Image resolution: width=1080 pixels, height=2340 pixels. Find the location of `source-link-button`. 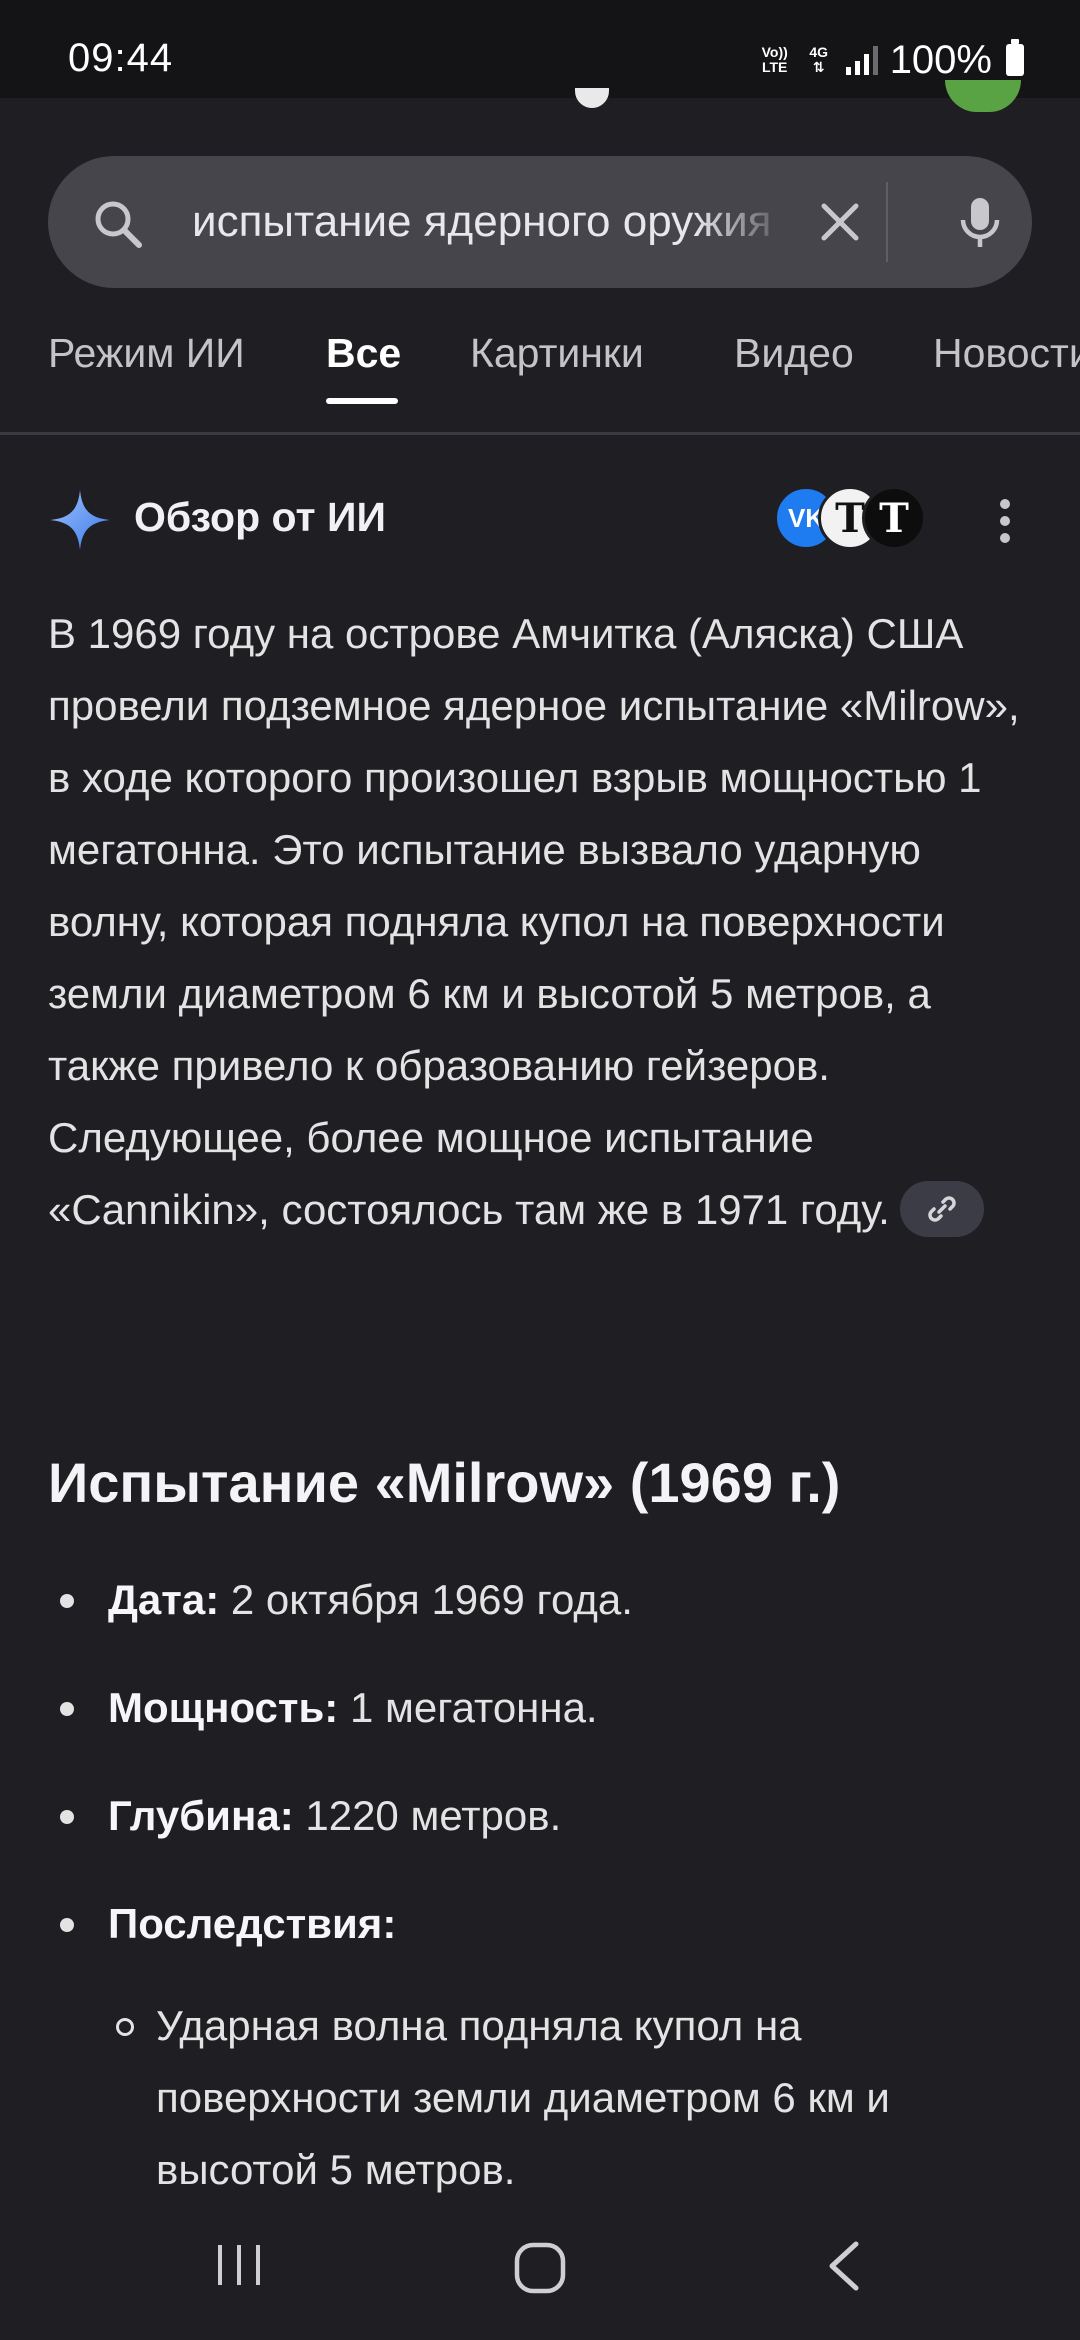

source-link-button is located at coordinates (941, 1208).